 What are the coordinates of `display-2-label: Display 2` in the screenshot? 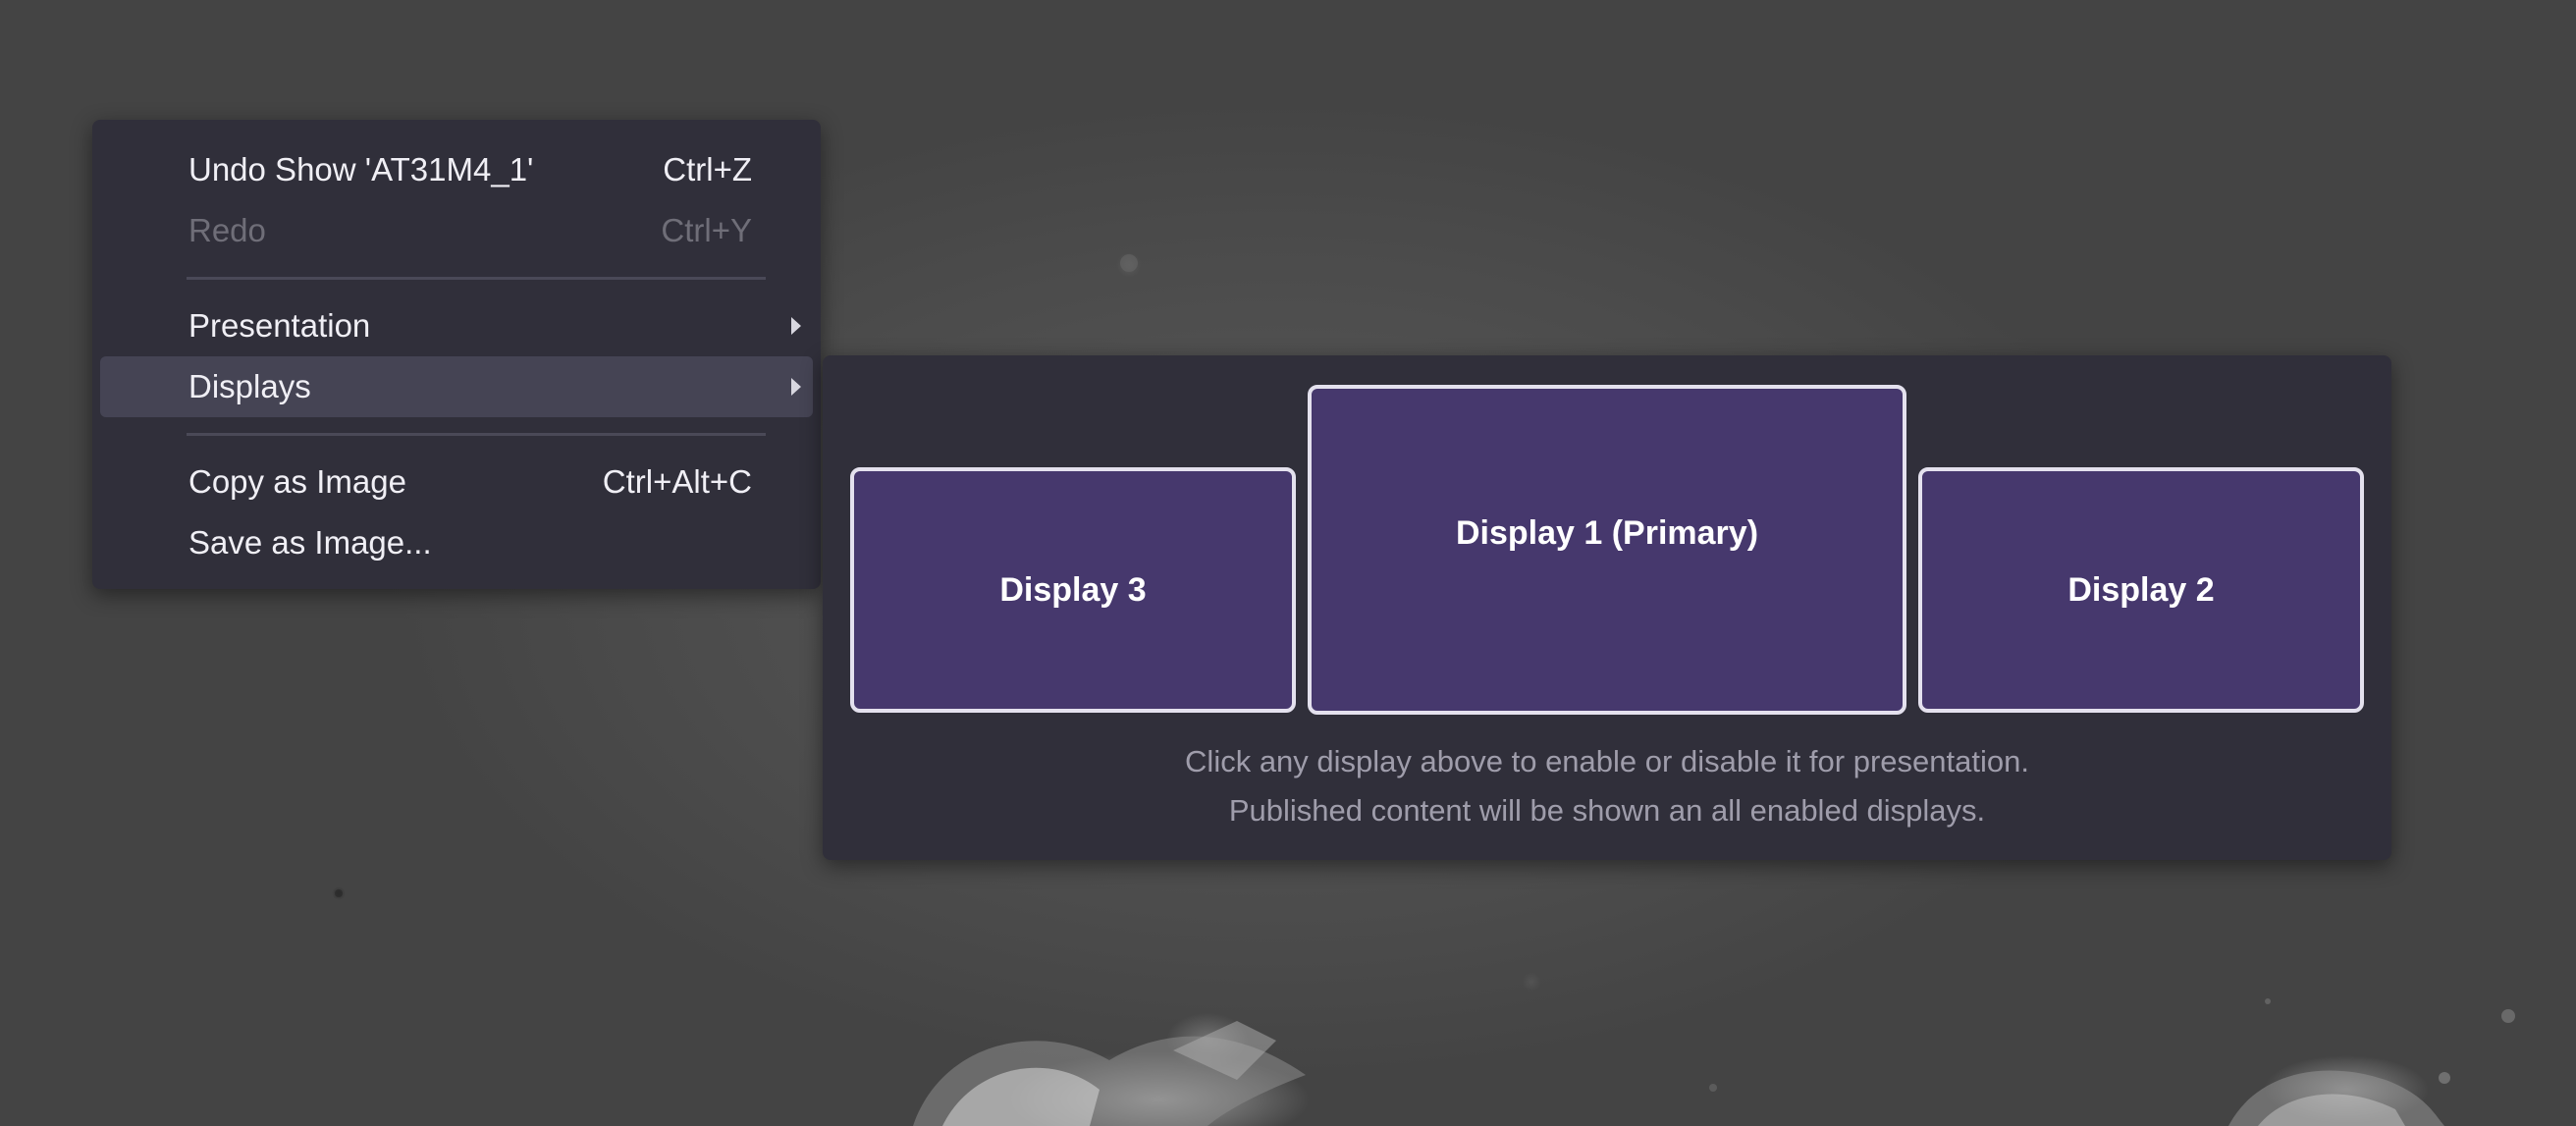 It's located at (2141, 590).